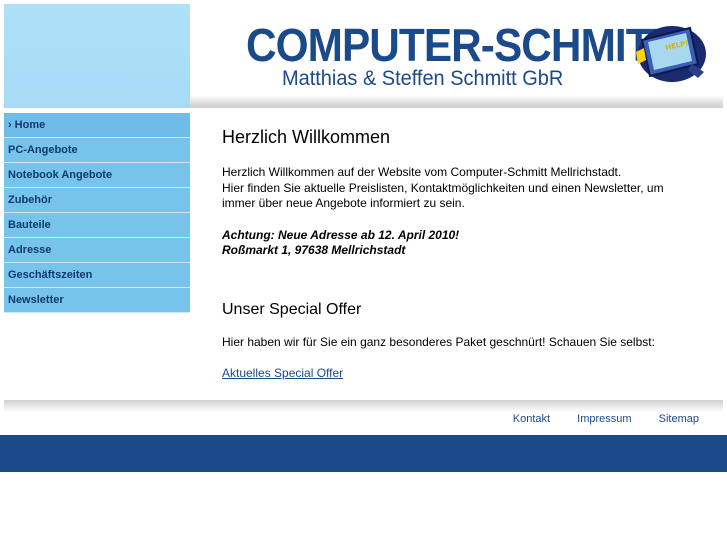 The height and width of the screenshot is (545, 727). Describe the element at coordinates (97, 175) in the screenshot. I see `nav-item-notebook-angebote: Notebook Angebote` at that location.